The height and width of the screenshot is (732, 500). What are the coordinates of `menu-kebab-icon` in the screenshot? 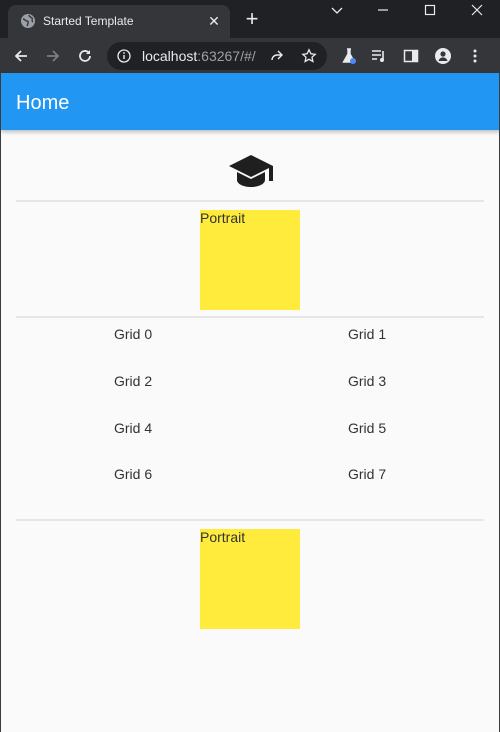 It's located at (475, 56).